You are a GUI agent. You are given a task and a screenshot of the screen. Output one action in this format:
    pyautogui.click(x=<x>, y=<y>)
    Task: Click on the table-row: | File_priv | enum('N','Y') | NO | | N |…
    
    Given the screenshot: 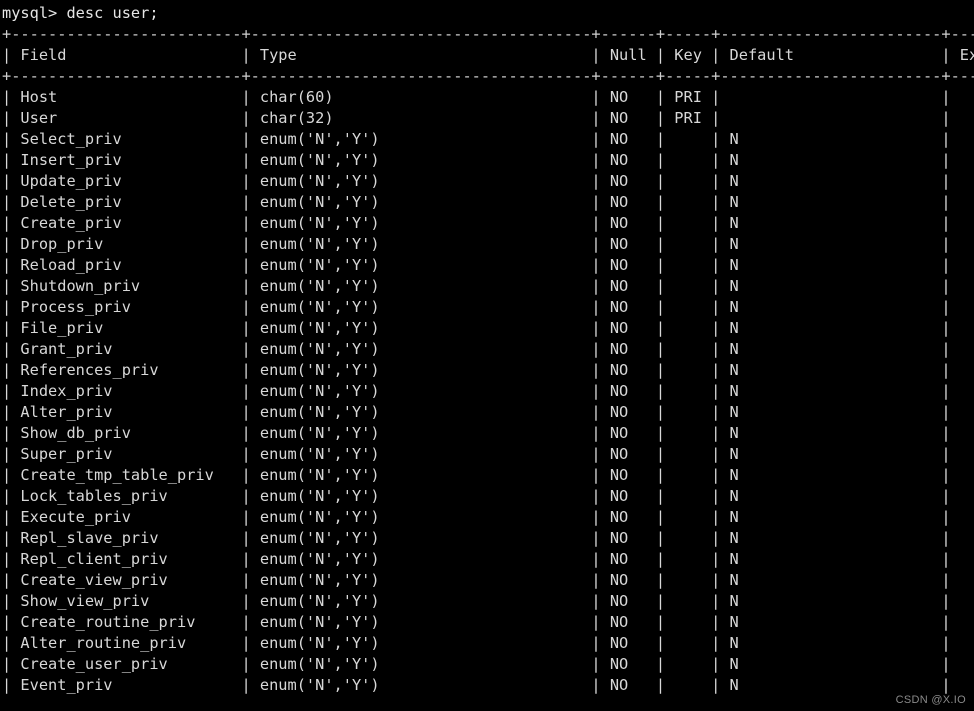 What is the action you would take?
    pyautogui.click(x=488, y=328)
    